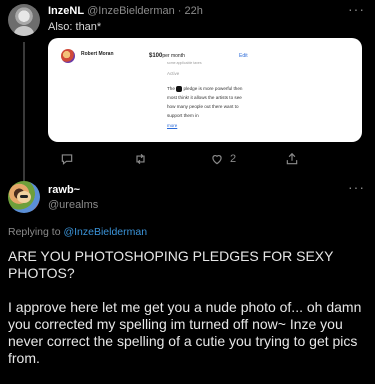  What do you see at coordinates (156, 56) in the screenshot?
I see `card-price-amount: $100` at bounding box center [156, 56].